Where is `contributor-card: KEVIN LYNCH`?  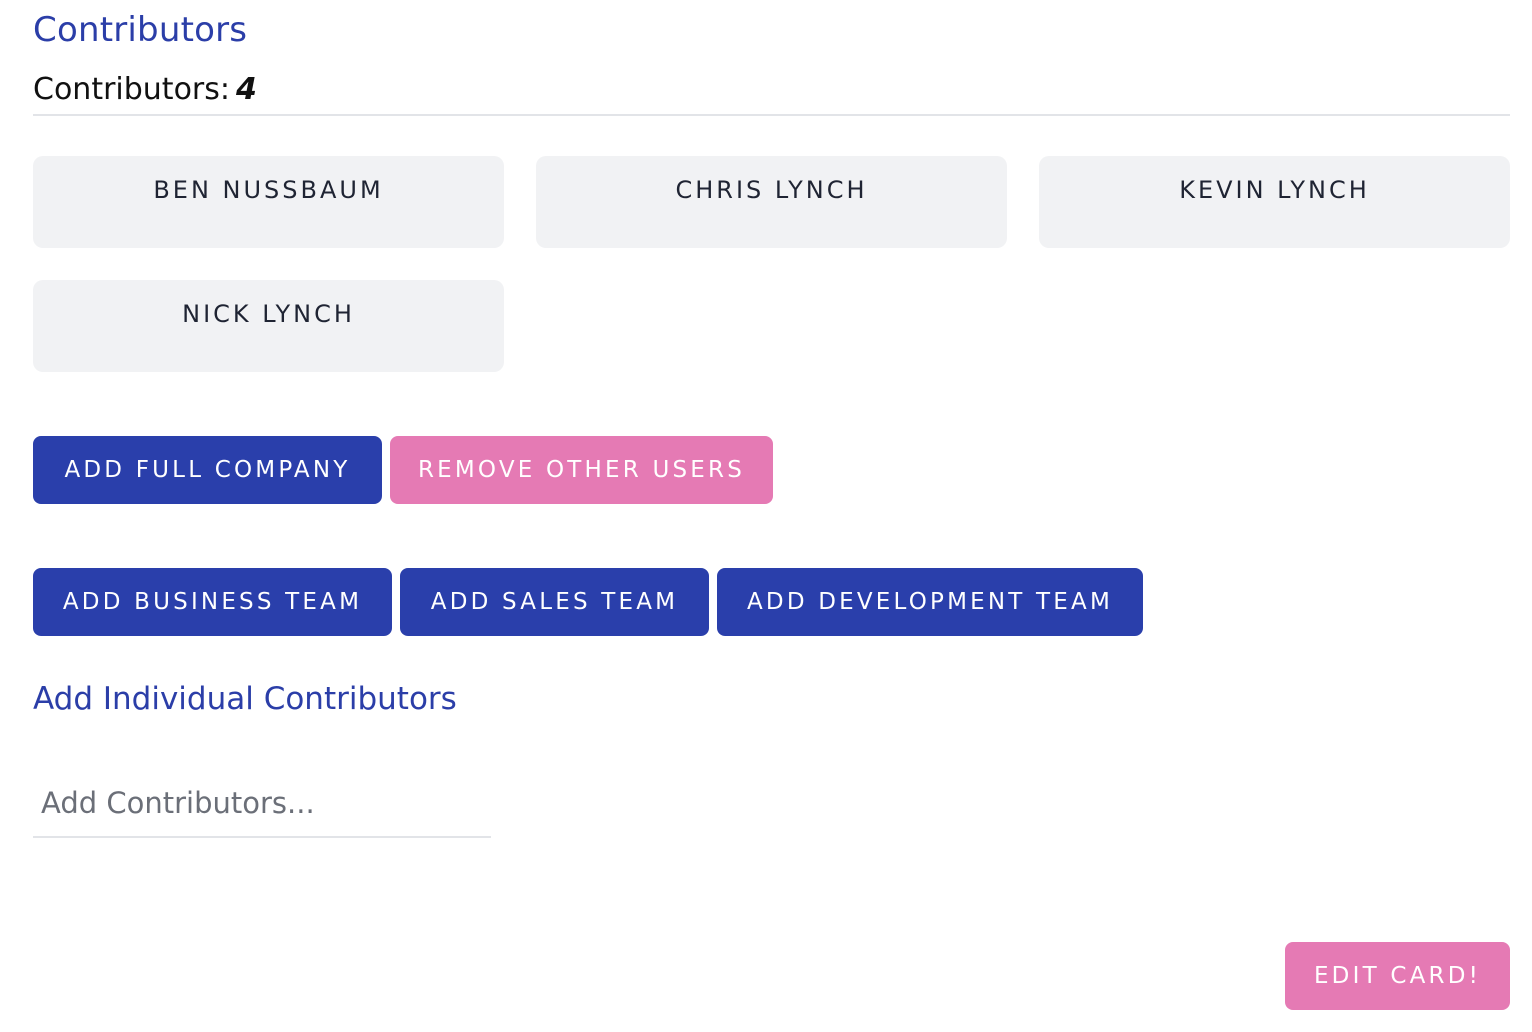
contributor-card: KEVIN LYNCH is located at coordinates (1274, 202).